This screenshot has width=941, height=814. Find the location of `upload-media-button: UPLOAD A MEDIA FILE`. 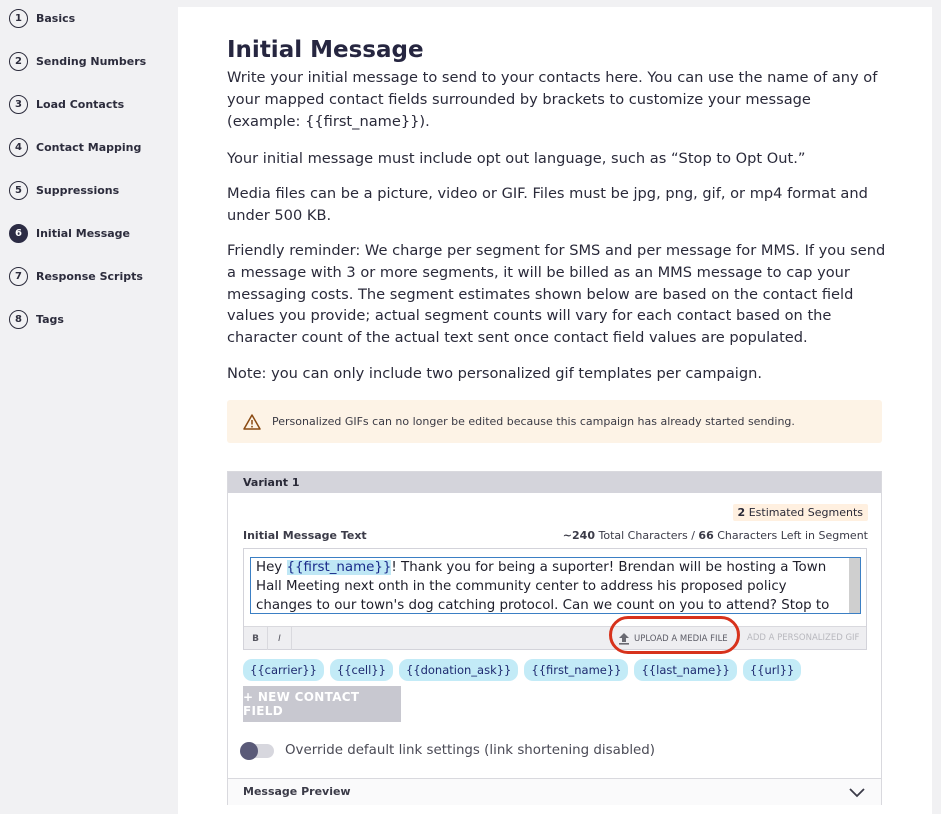

upload-media-button: UPLOAD A MEDIA FILE is located at coordinates (673, 638).